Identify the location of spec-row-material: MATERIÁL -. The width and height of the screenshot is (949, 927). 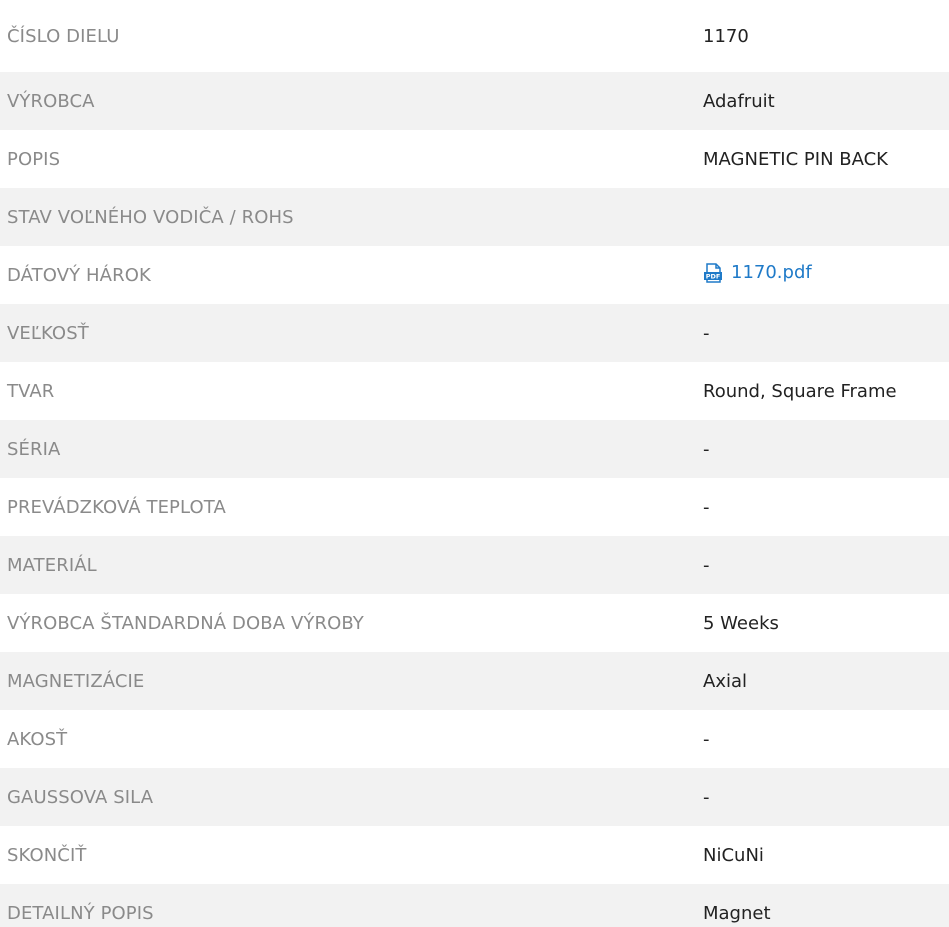
(474, 565).